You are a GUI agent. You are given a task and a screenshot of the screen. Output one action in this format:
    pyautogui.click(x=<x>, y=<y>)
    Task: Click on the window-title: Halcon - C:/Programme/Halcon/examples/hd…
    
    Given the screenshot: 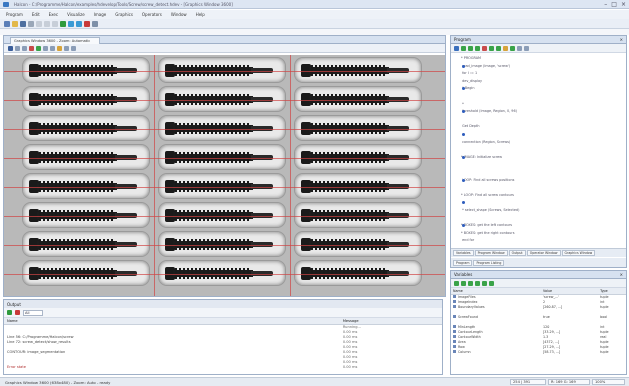 What is the action you would take?
    pyautogui.click(x=123, y=4)
    